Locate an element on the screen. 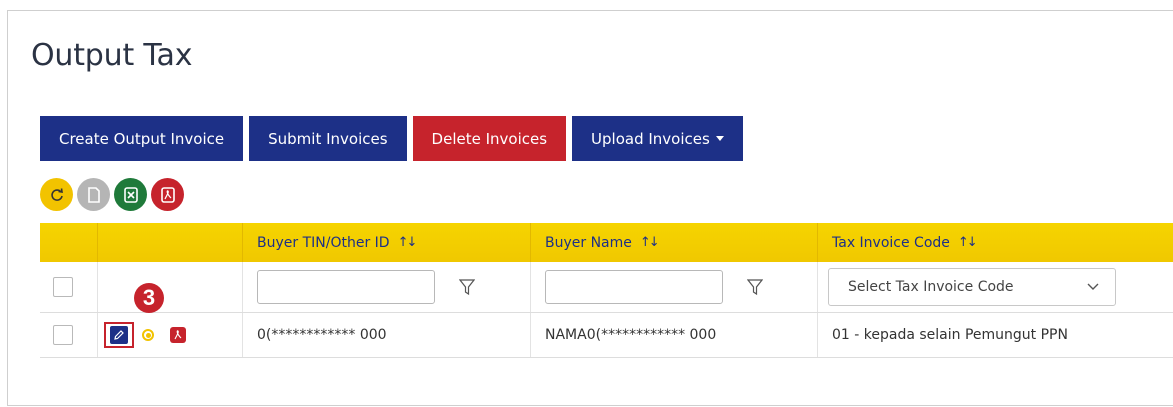 The image size is (1173, 407). filter-select-cell is located at coordinates (69, 287).